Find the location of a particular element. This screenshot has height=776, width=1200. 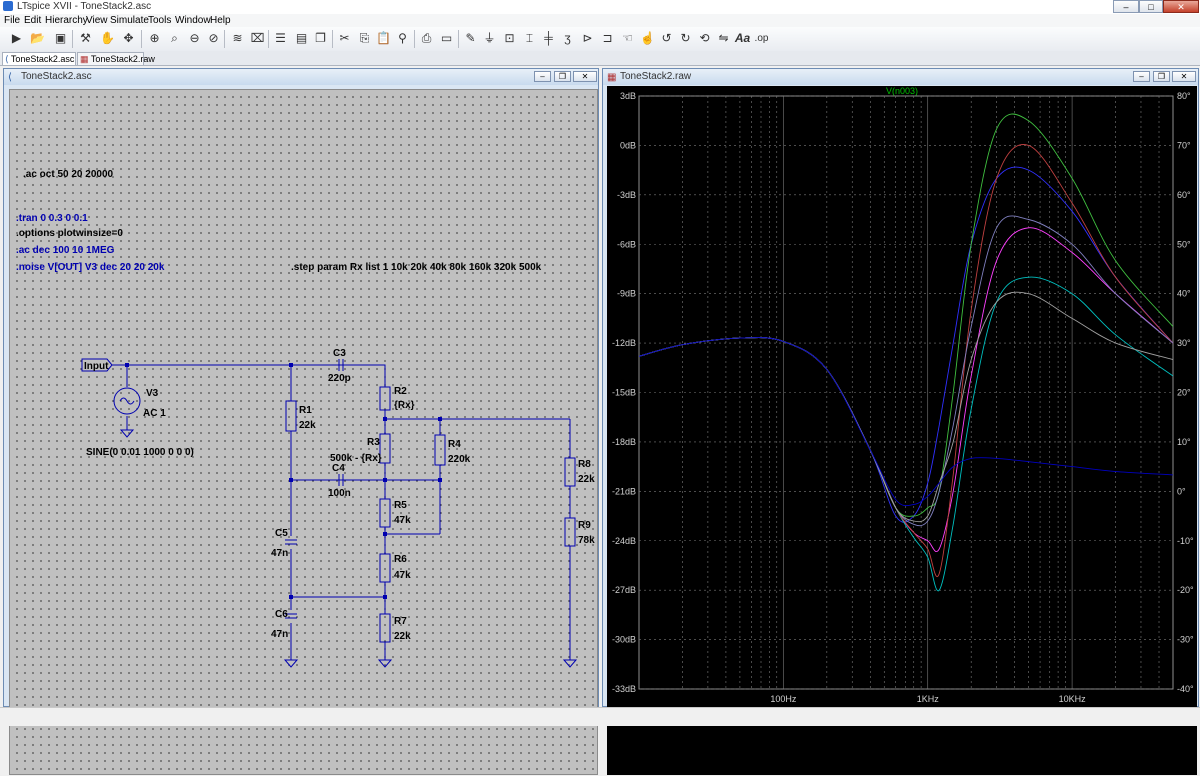

resistor-r2 is located at coordinates (385, 398).